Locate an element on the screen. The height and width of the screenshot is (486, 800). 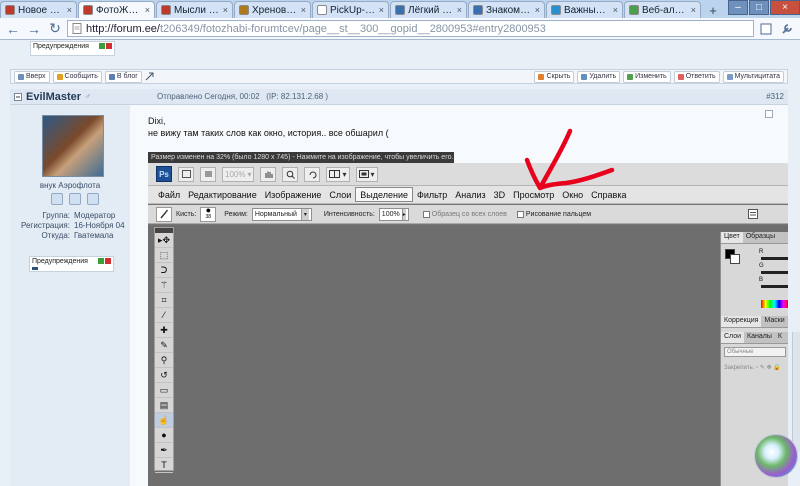
browser-tab-8: Веб-альбо...× is located at coordinates (662, 9).